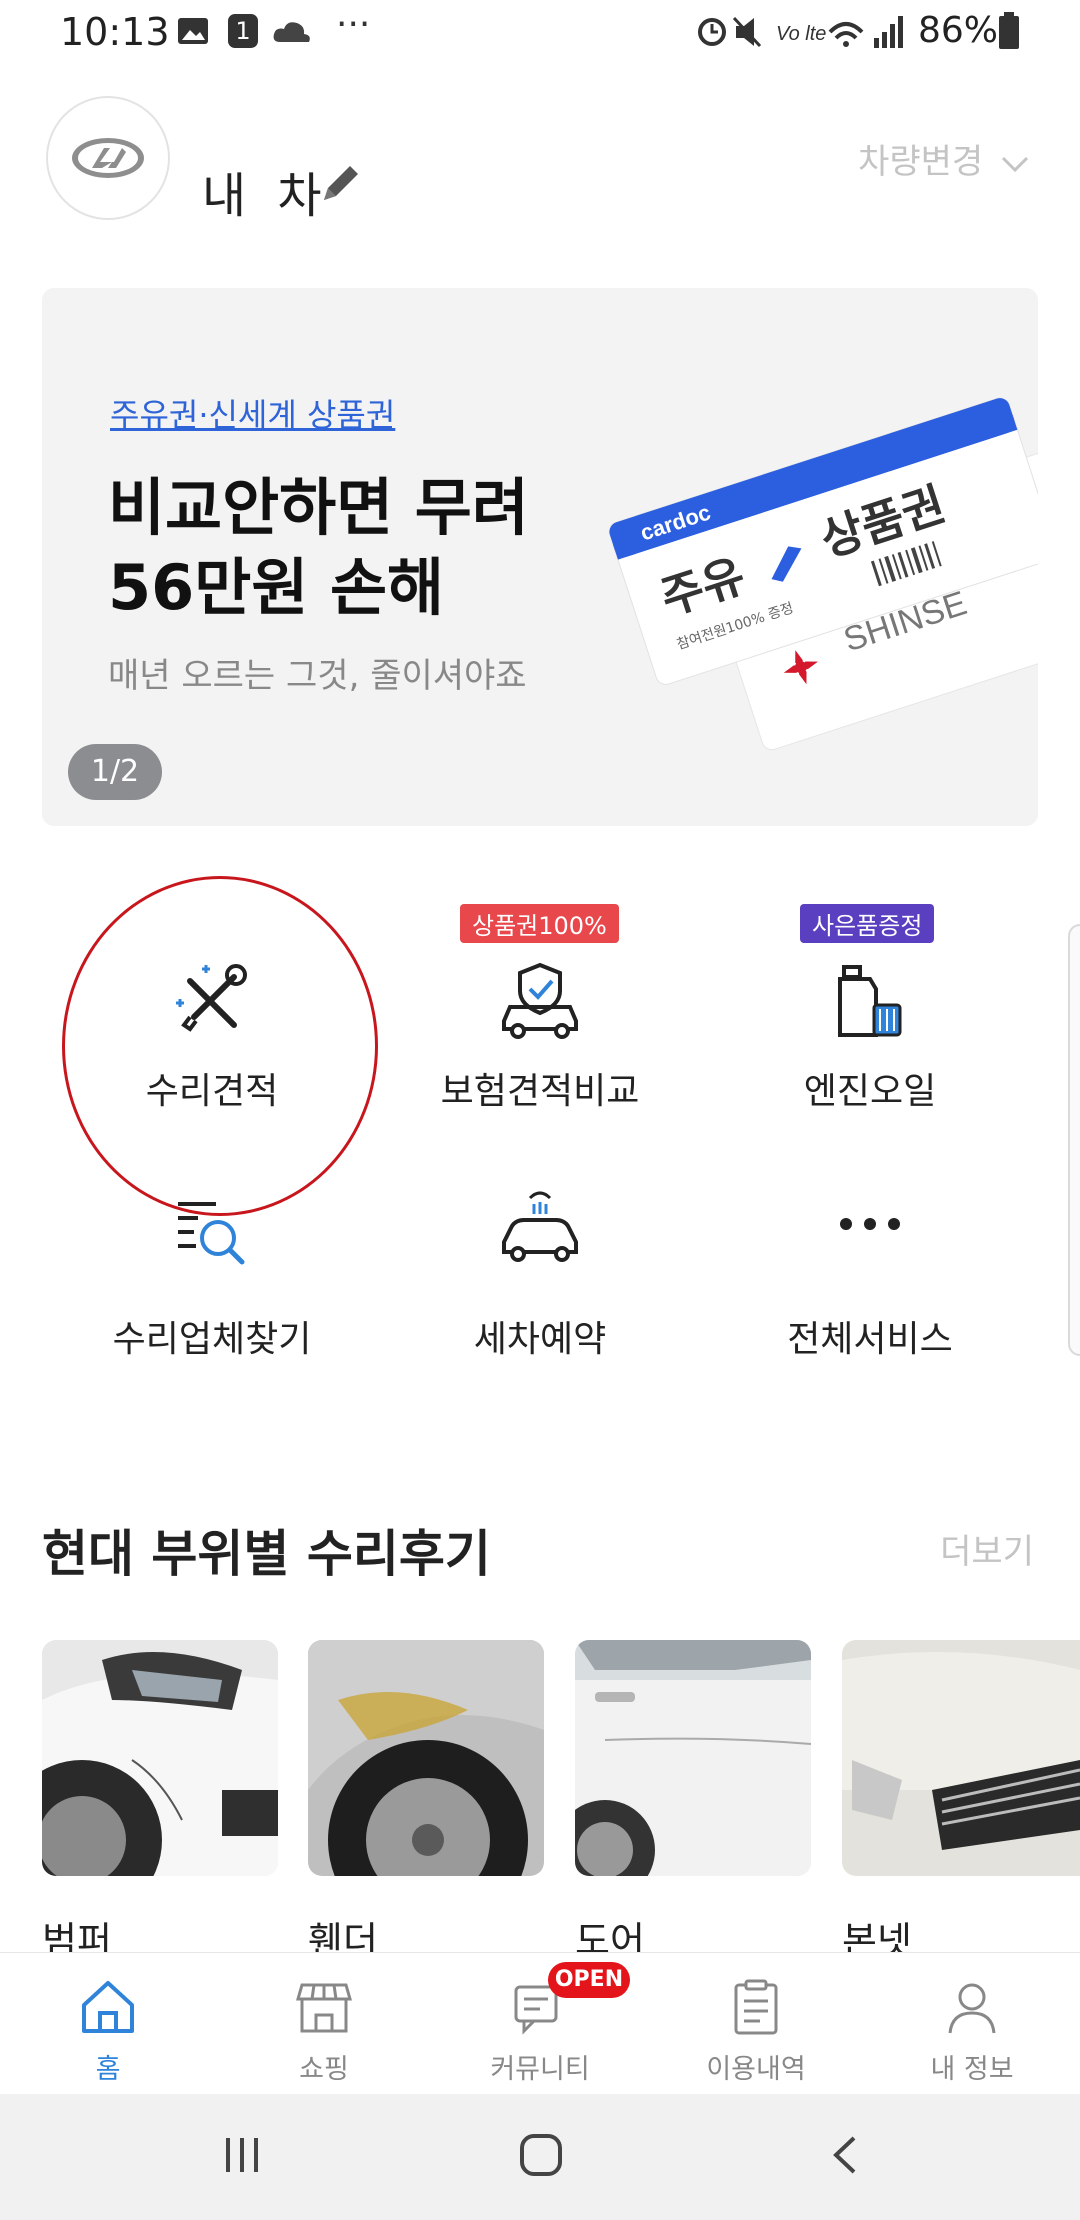 Image resolution: width=1080 pixels, height=2220 pixels. Describe the element at coordinates (1009, 30) in the screenshot. I see `battery-icon` at that location.